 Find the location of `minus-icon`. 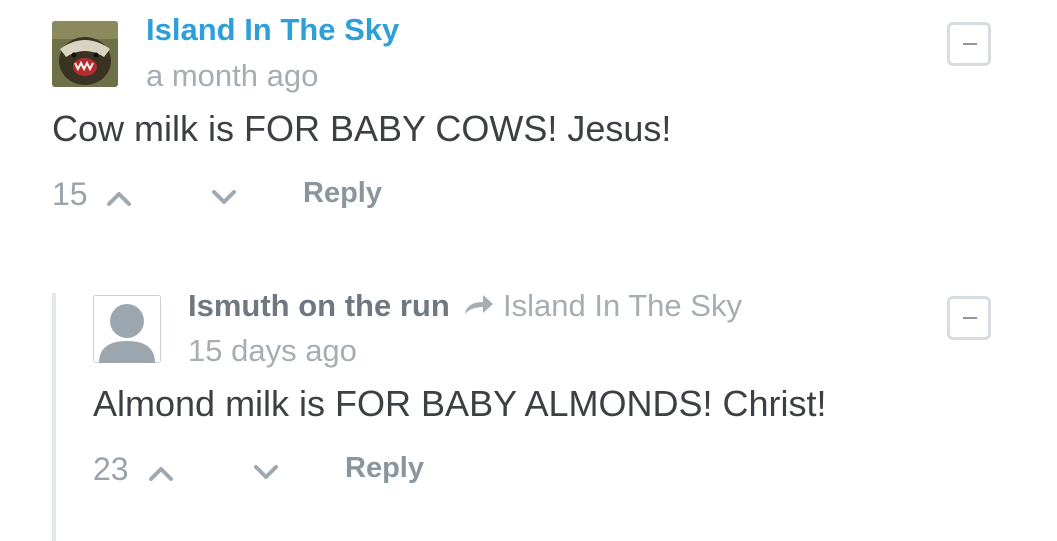

minus-icon is located at coordinates (970, 318).